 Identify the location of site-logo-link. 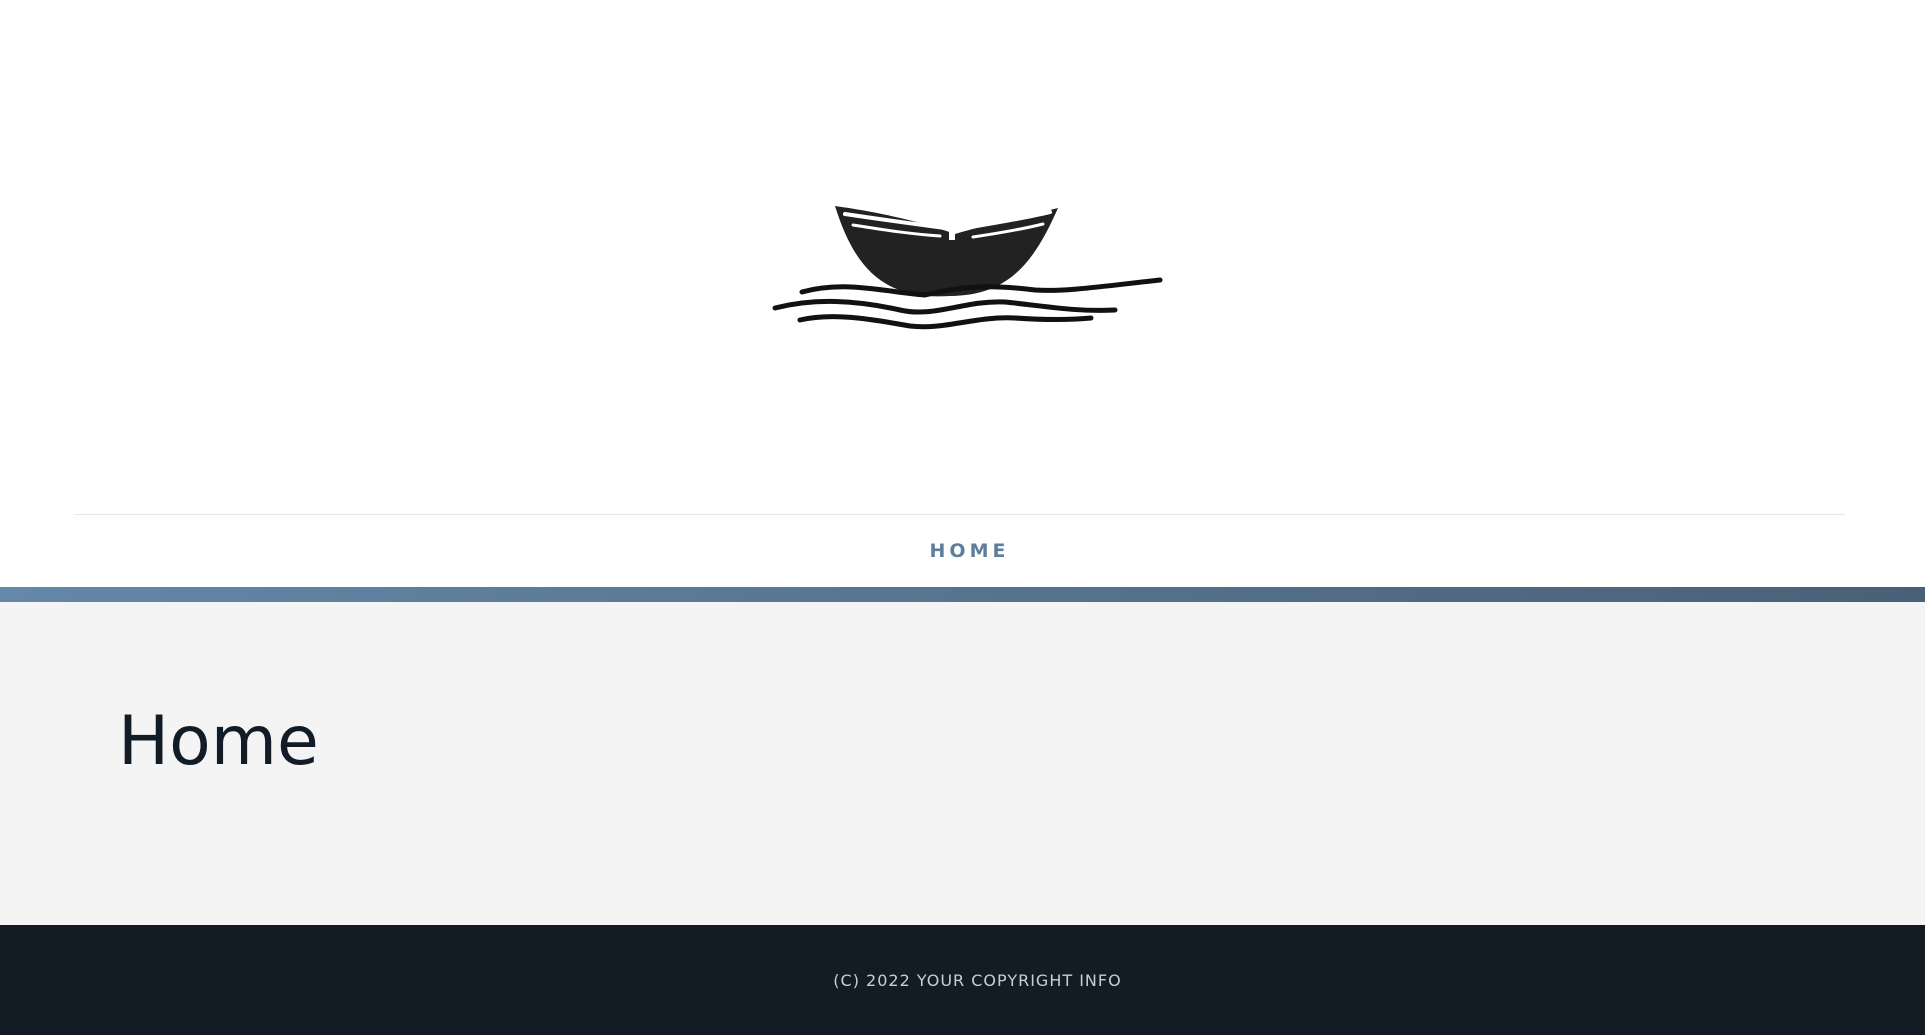
(955, 240).